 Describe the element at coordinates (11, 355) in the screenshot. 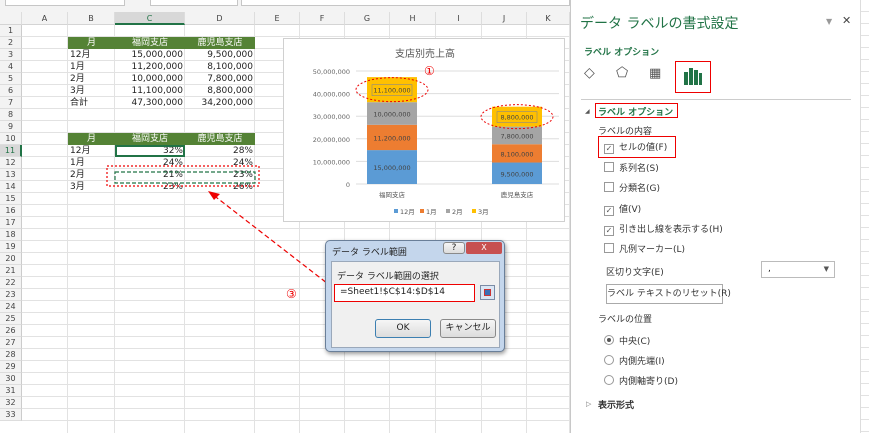

I see `row-header-28: 28` at that location.